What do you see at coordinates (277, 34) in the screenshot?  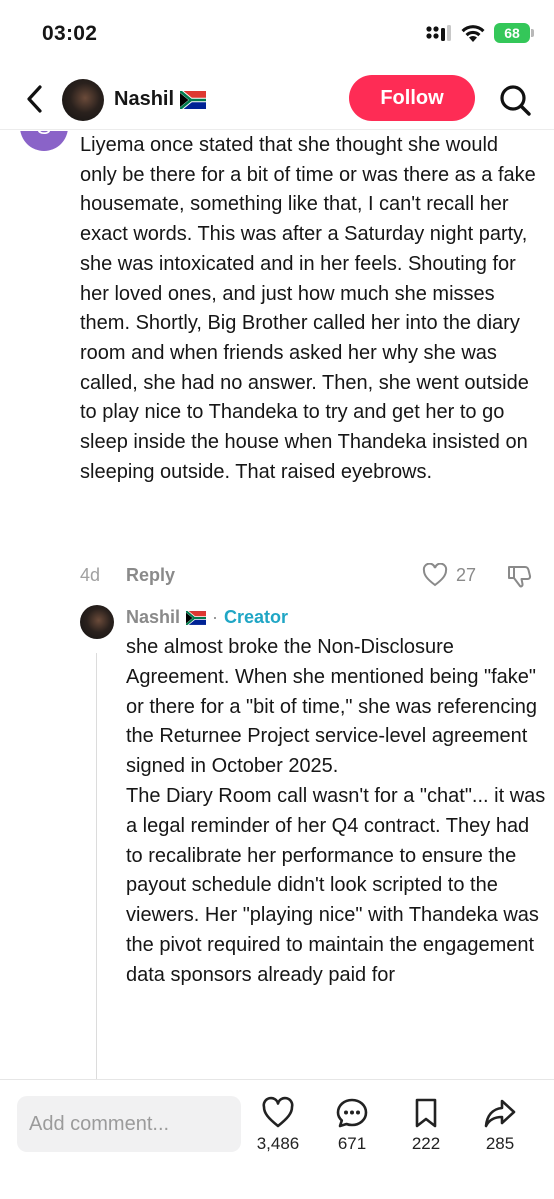 I see `status-bar: 03:02 68` at bounding box center [277, 34].